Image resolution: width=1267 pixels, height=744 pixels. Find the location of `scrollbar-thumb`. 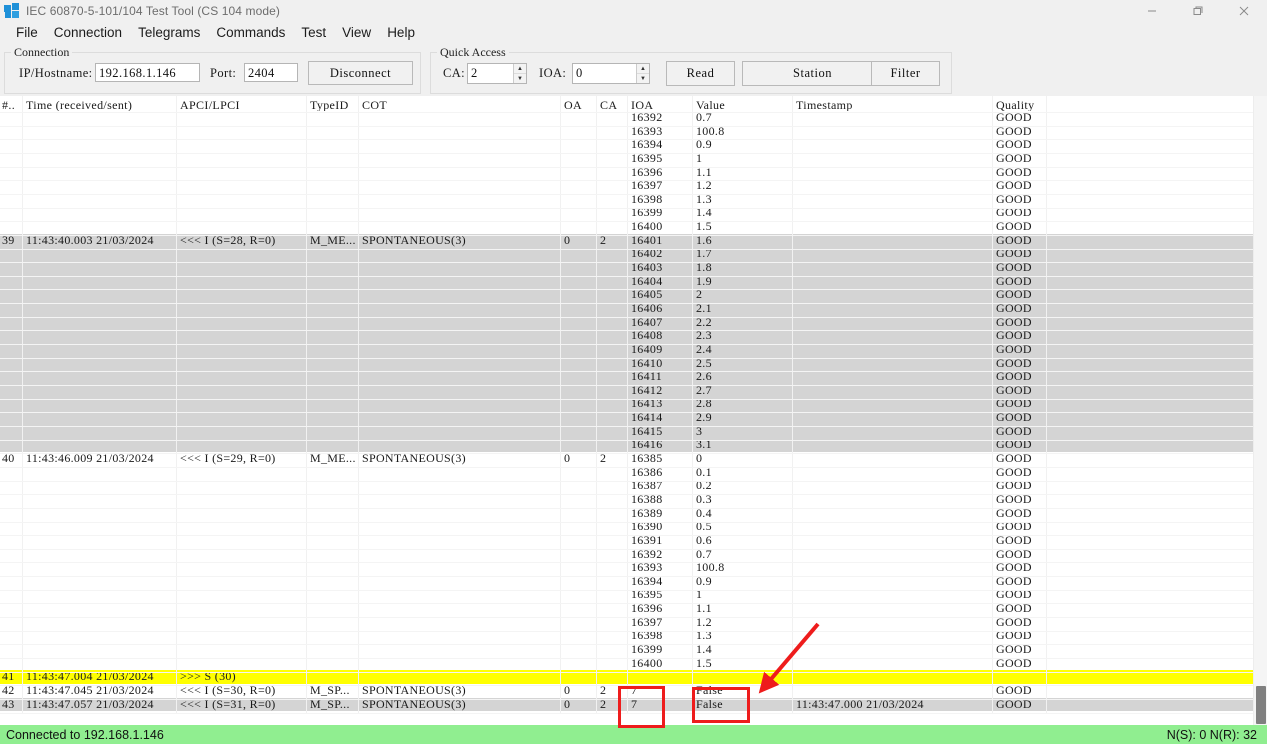

scrollbar-thumb is located at coordinates (1261, 705).